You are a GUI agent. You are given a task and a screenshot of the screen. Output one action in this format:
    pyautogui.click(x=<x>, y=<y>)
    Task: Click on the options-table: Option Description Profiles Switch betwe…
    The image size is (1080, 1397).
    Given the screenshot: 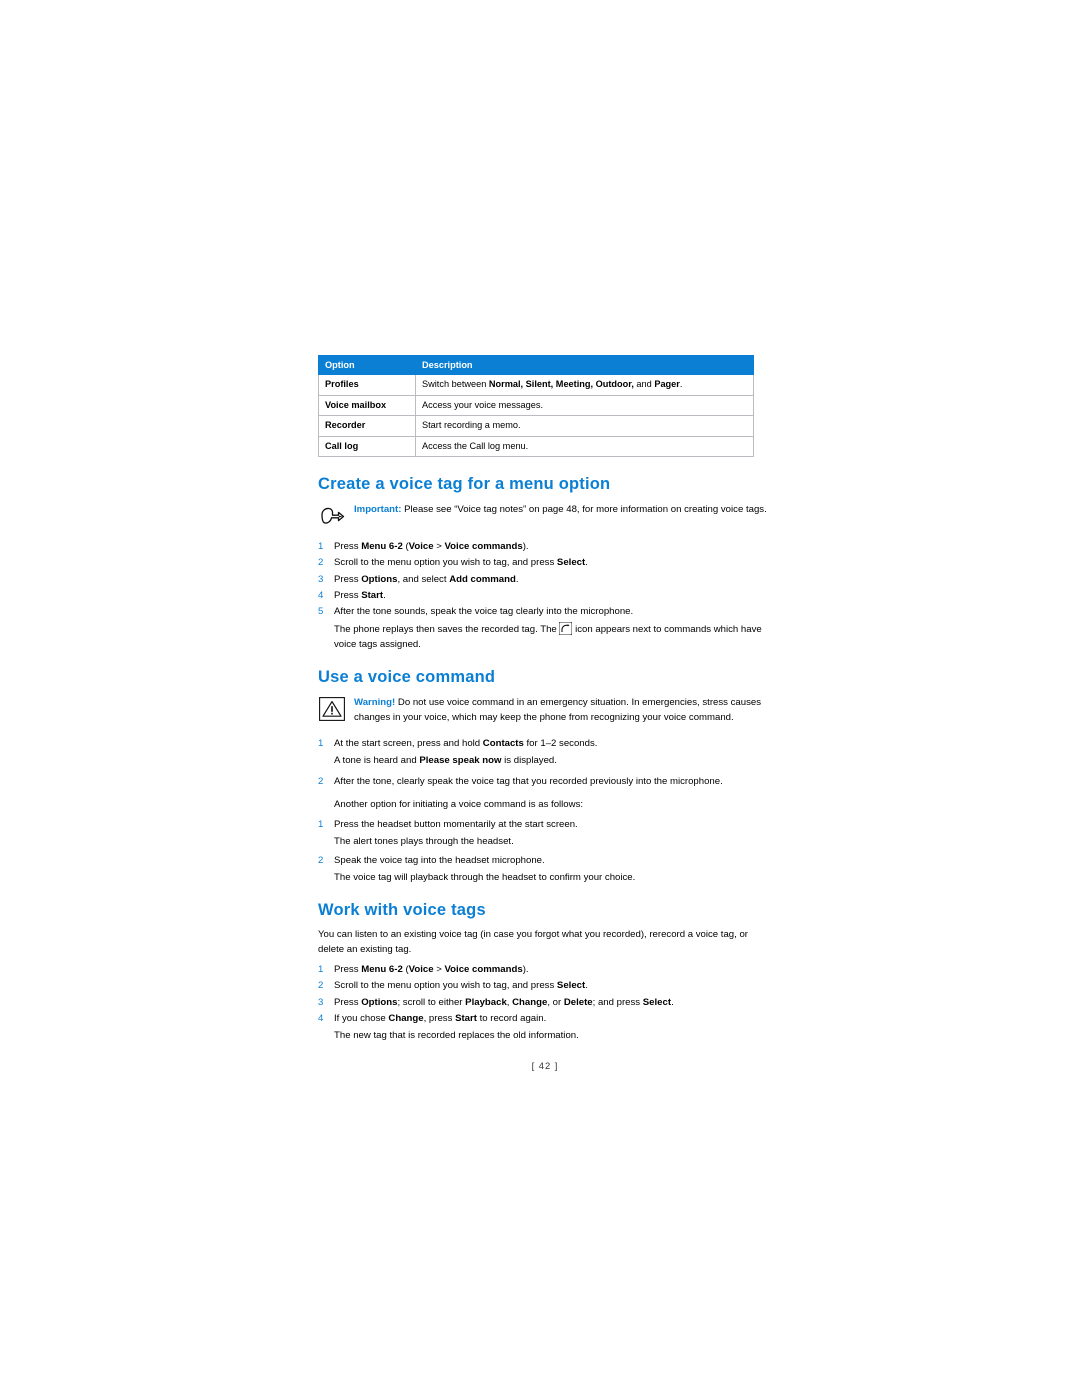 What is the action you would take?
    pyautogui.click(x=536, y=406)
    